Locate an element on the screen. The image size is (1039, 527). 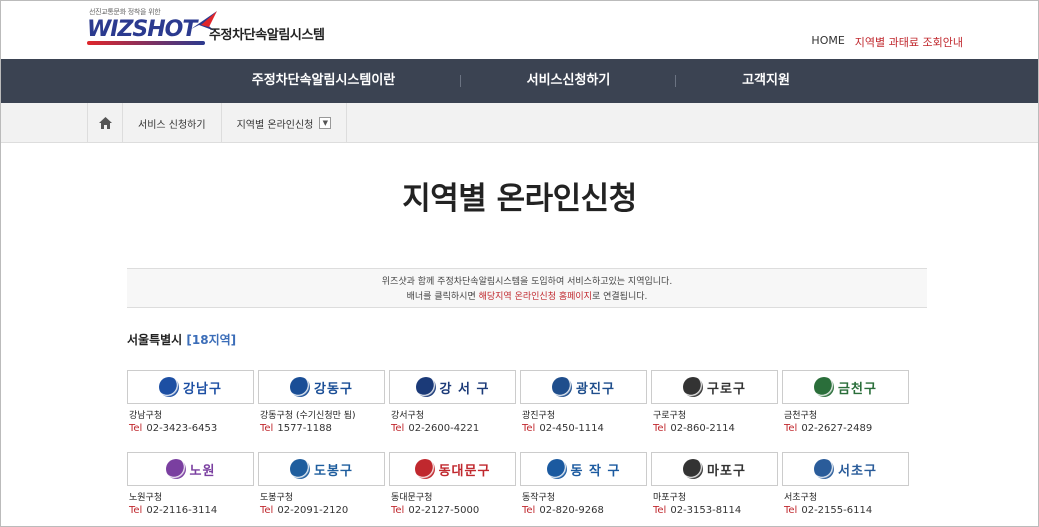
district-name: 서초구청 is located at coordinates (801, 498).